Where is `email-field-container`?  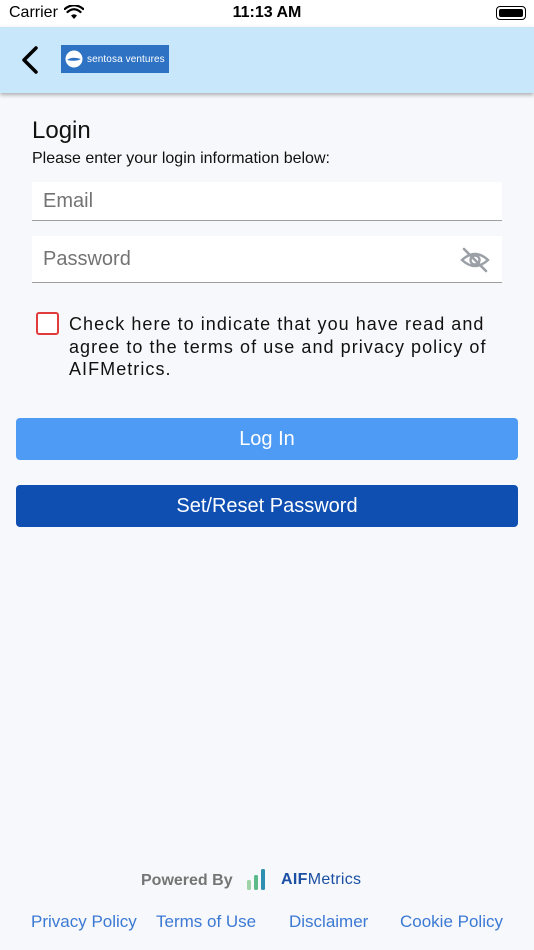
email-field-container is located at coordinates (267, 201).